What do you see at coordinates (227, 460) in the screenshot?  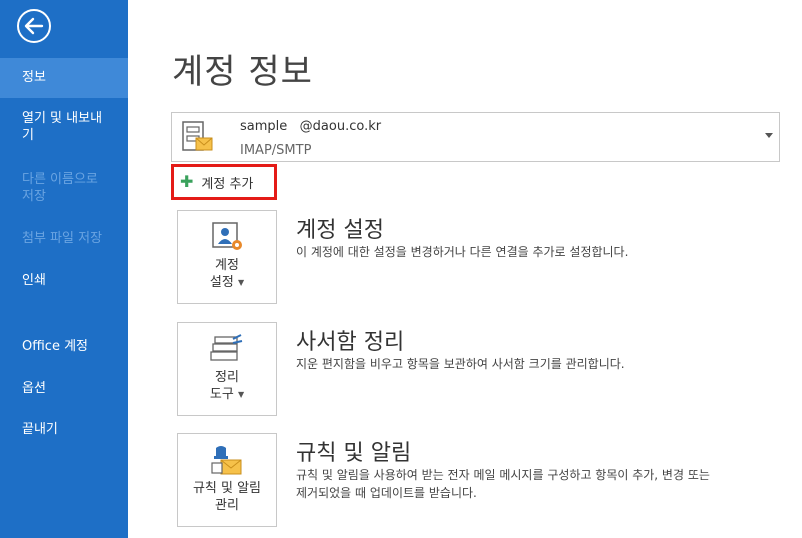 I see `rules-alerts-icon` at bounding box center [227, 460].